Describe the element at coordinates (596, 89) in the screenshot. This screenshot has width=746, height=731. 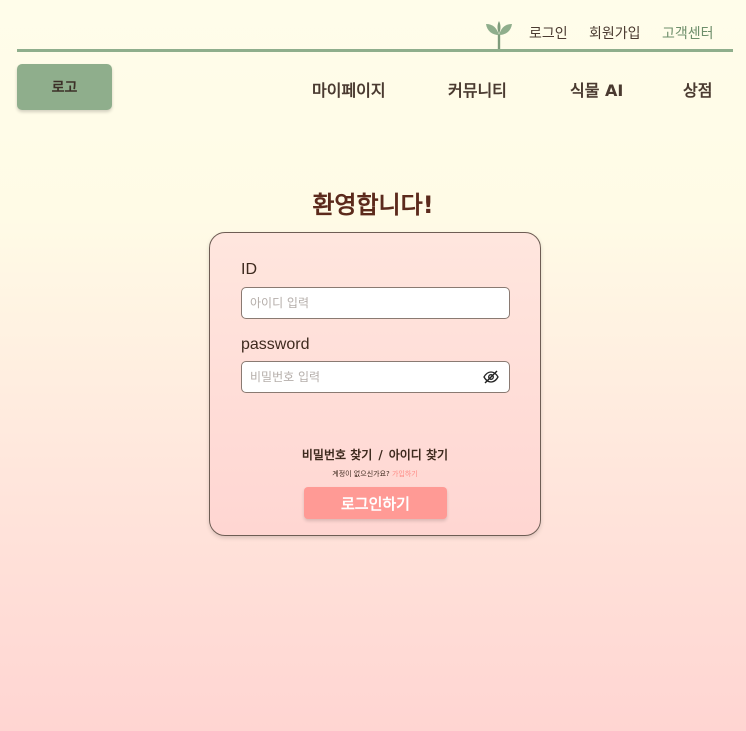
I see `nav-item-plant-ai: 식물 AI` at that location.